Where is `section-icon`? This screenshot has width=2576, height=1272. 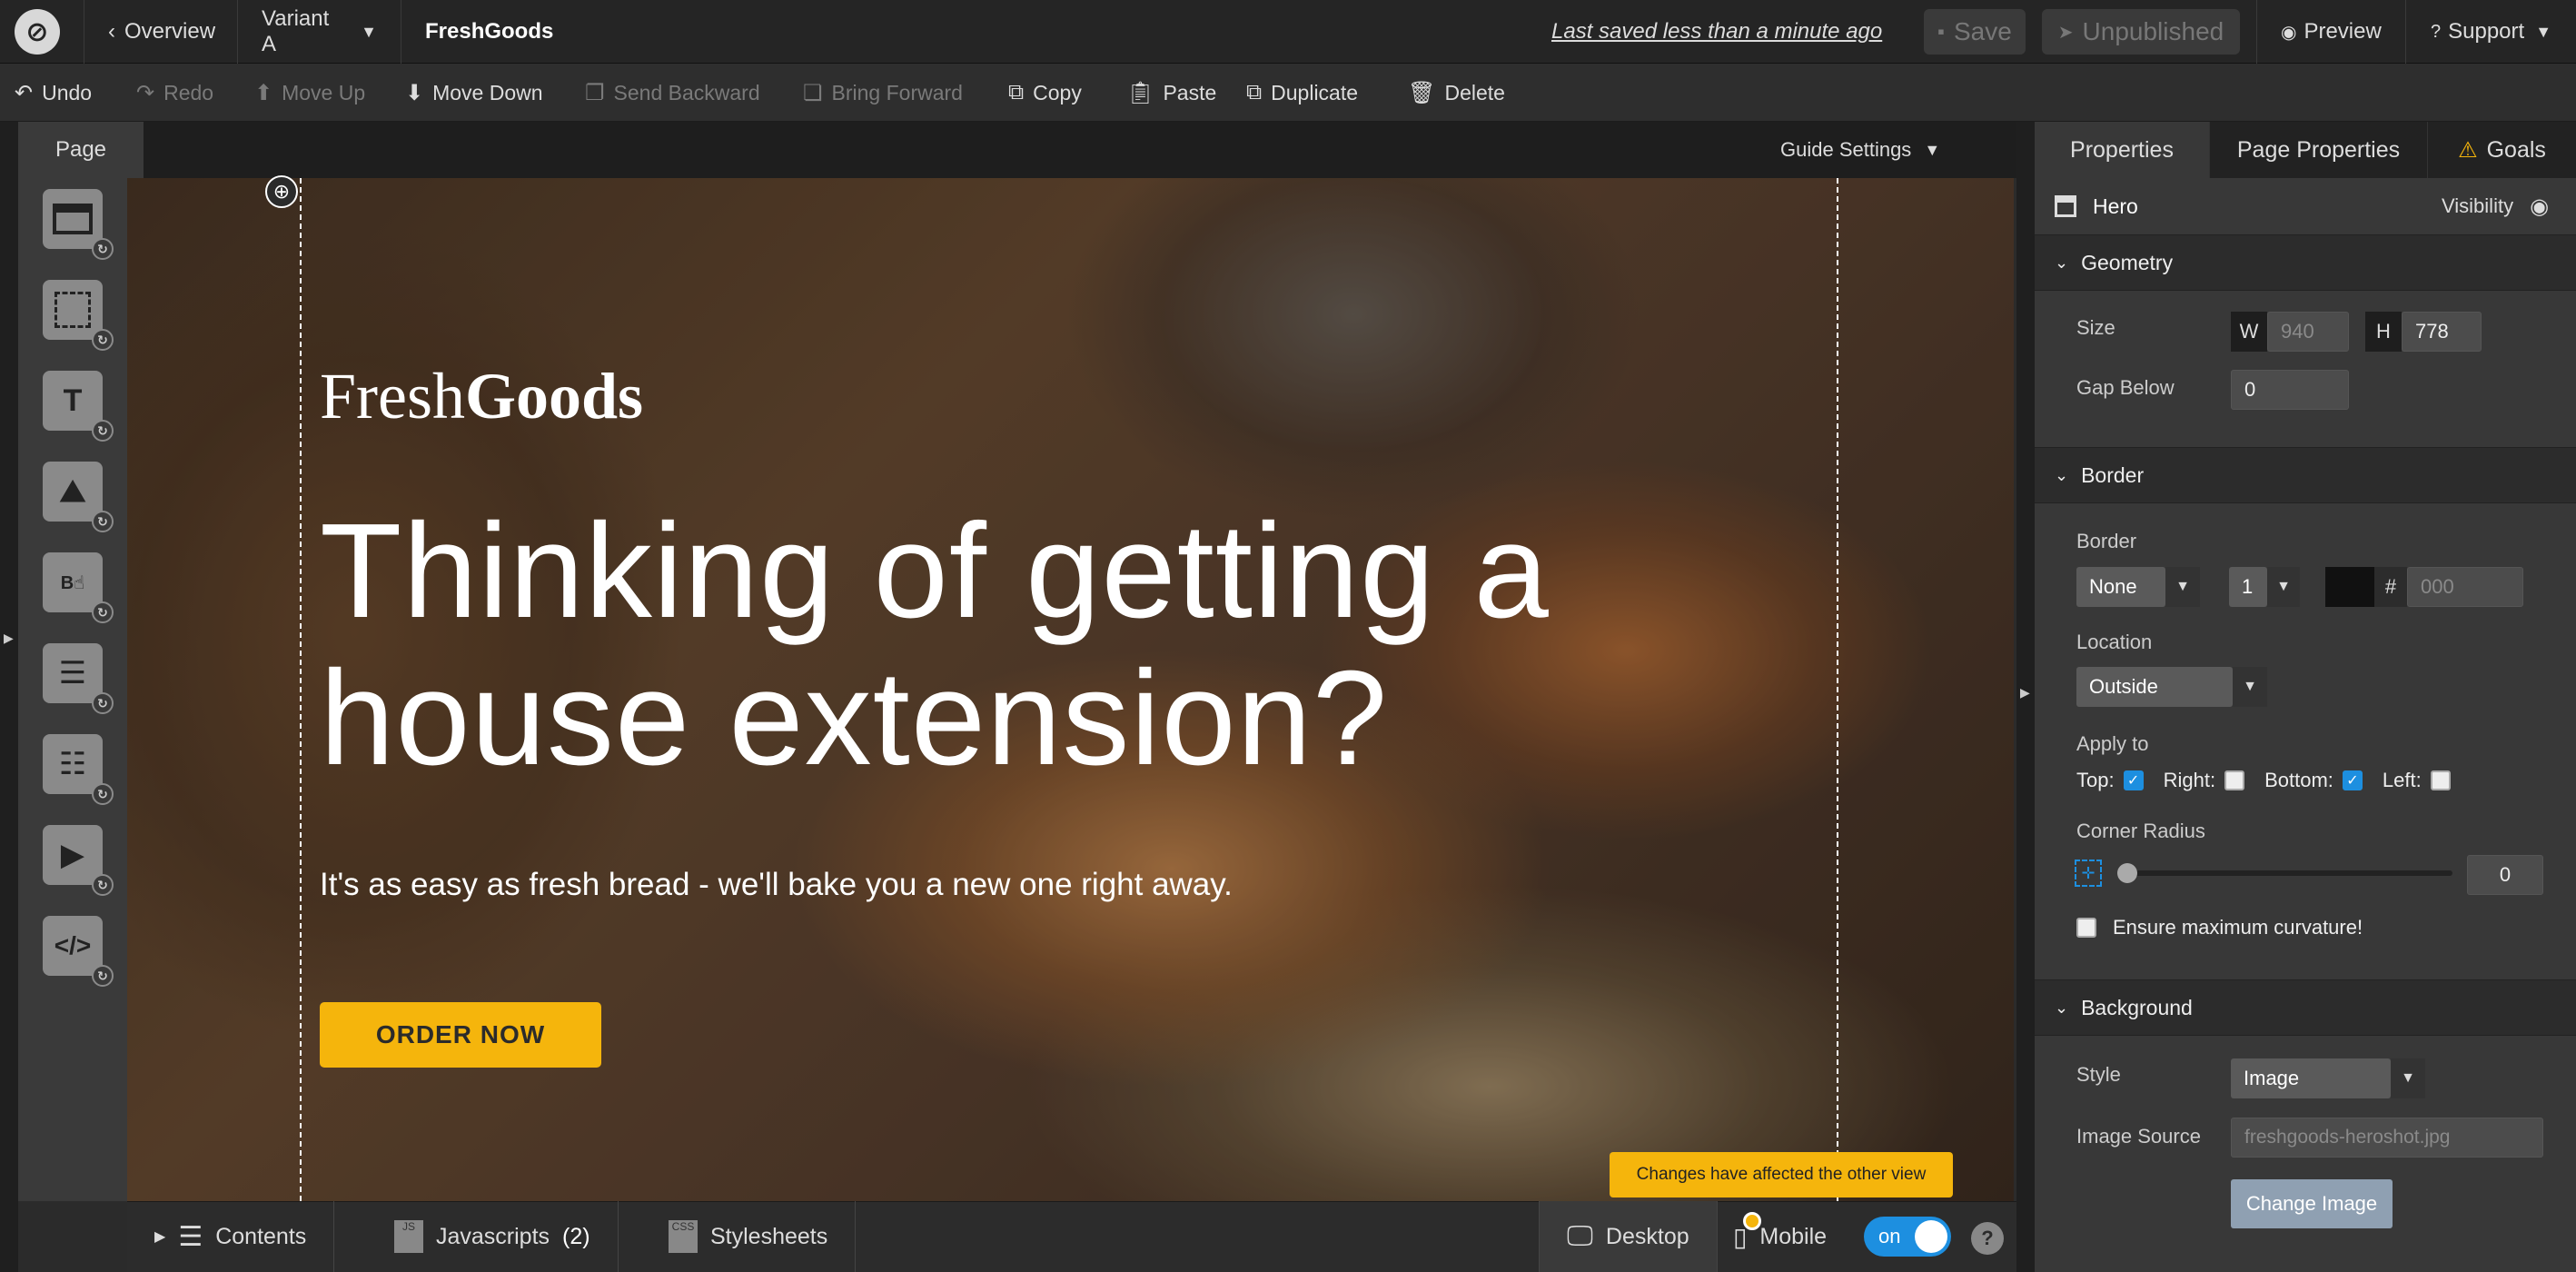
section-icon is located at coordinates (2065, 206).